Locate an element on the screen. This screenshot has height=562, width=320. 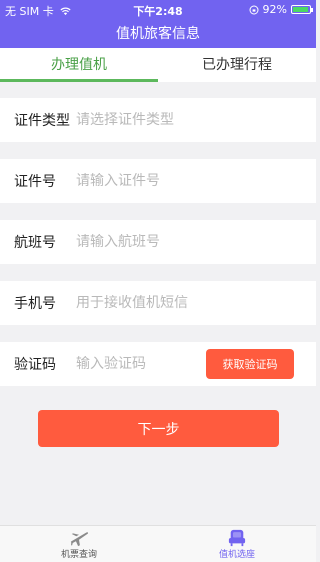
phone-row: 手机号 is located at coordinates (158, 303).